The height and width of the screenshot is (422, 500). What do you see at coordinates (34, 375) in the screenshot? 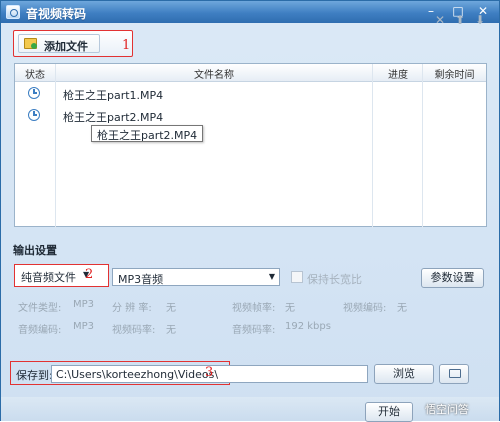
I see `save-to-label: 保存到:` at bounding box center [34, 375].